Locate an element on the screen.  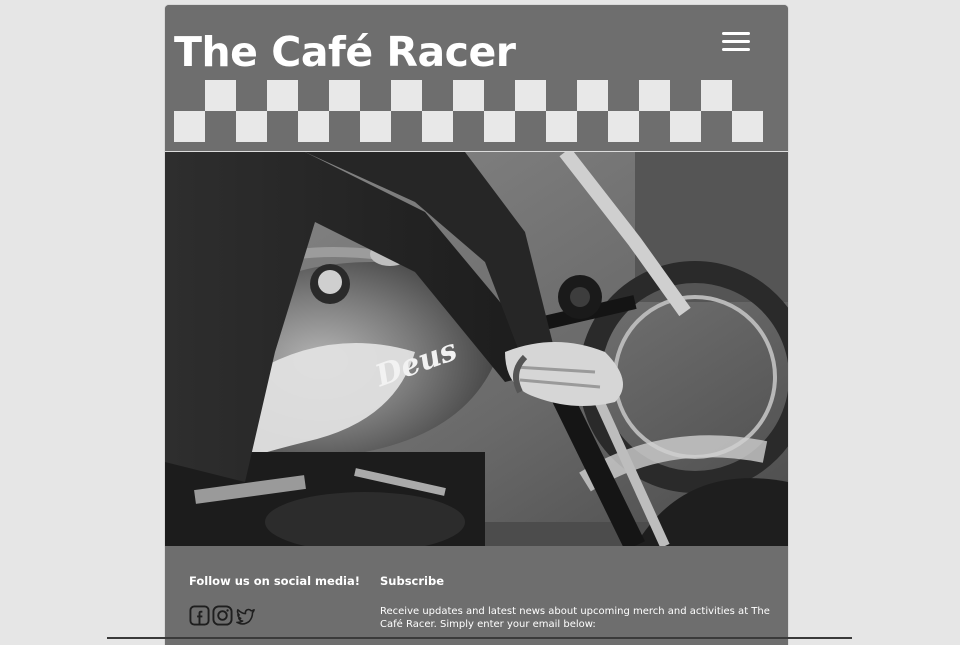
instagram-icon is located at coordinates (222, 615).